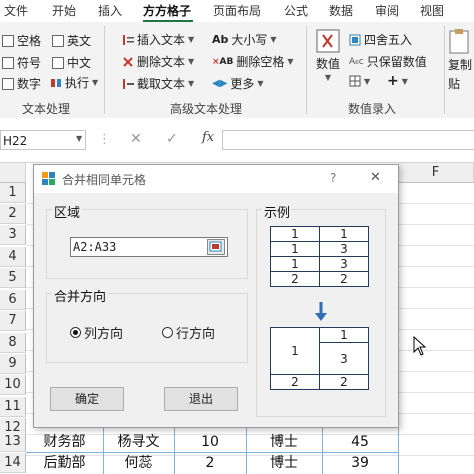 This screenshot has width=474, height=474. What do you see at coordinates (387, 10) in the screenshot?
I see `tab-review: 审阅` at bounding box center [387, 10].